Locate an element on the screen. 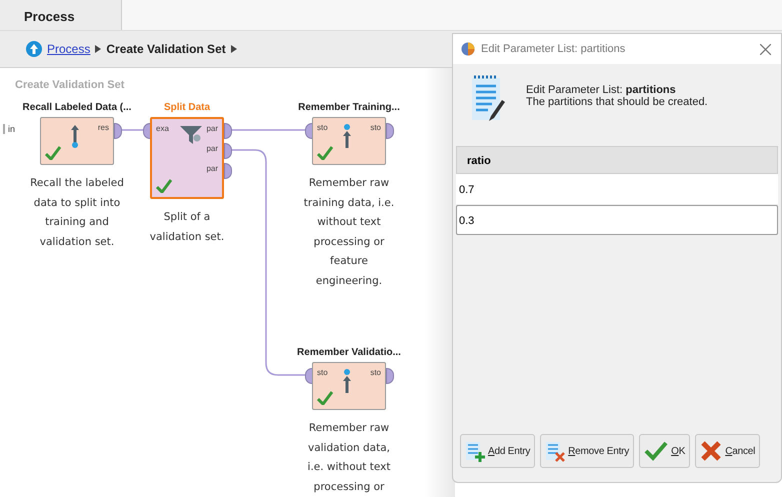 The image size is (782, 497). breadcrumb-item: Create Validation Set is located at coordinates (166, 49).